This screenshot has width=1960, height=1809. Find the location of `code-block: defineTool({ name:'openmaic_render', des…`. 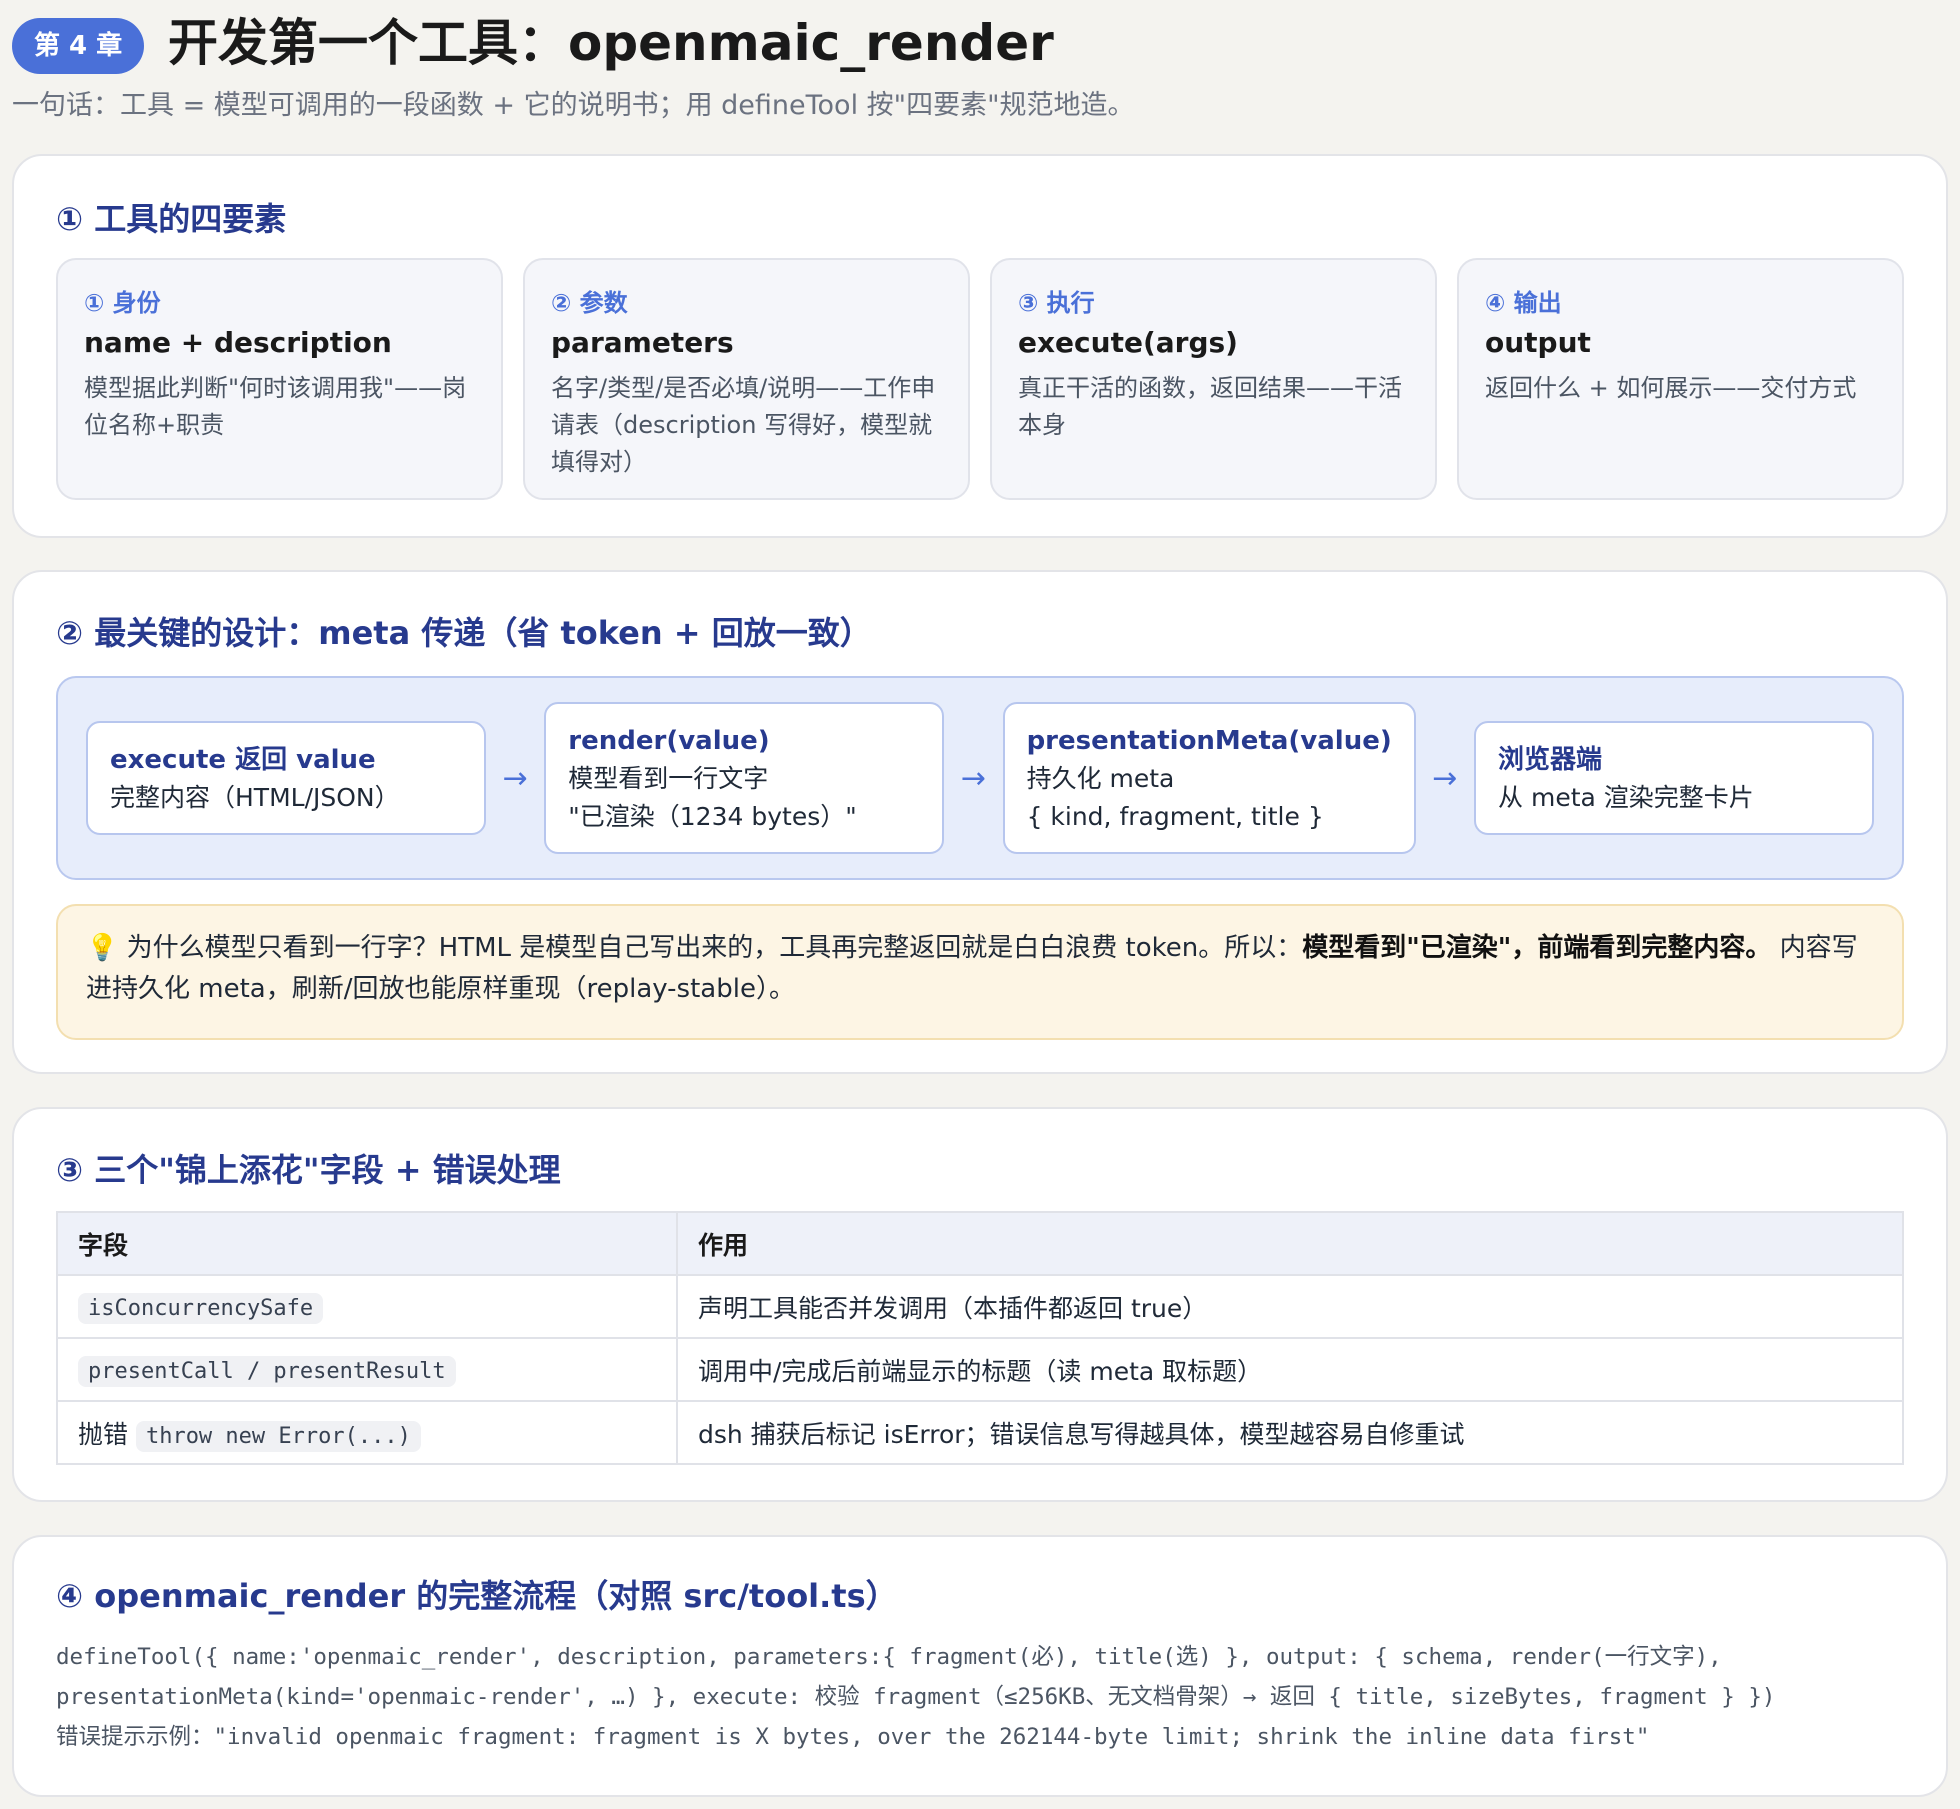

code-block: defineTool({ name:'openmaic_render', des… is located at coordinates (986, 1697).